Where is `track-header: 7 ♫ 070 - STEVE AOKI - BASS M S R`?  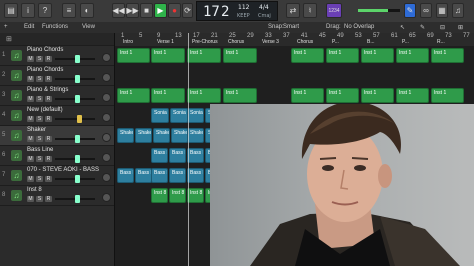
track-header: 7 ♫ 070 - STEVE AOKI - BASS M S R is located at coordinates (57, 176).